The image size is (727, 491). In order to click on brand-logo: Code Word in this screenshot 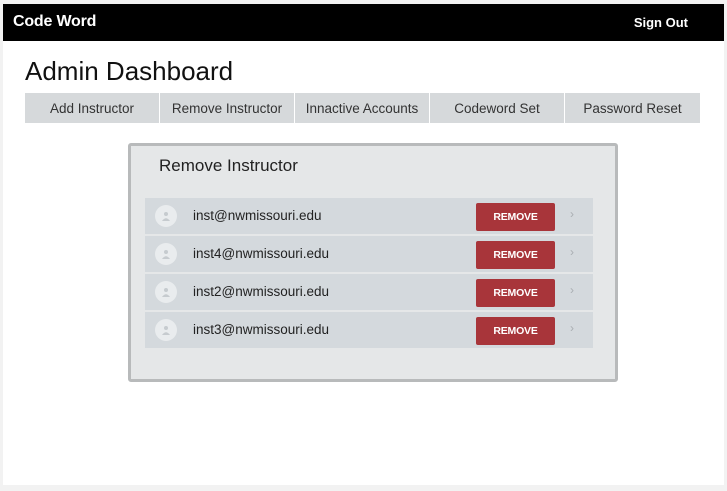, I will do `click(54, 22)`.